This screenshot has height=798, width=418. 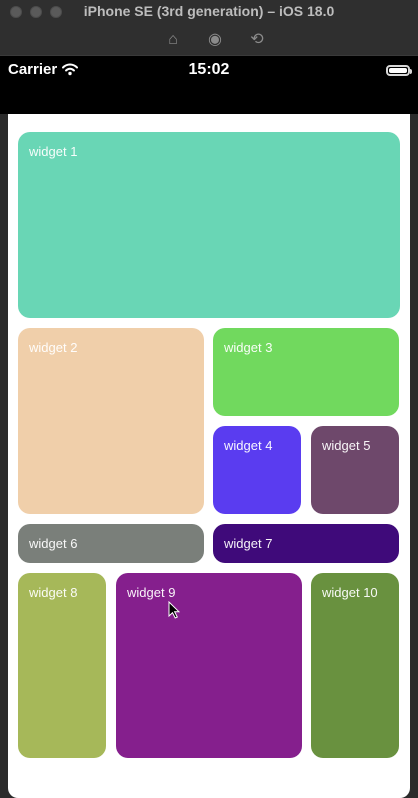 I want to click on widget-10-label: widget 10, so click(x=350, y=592).